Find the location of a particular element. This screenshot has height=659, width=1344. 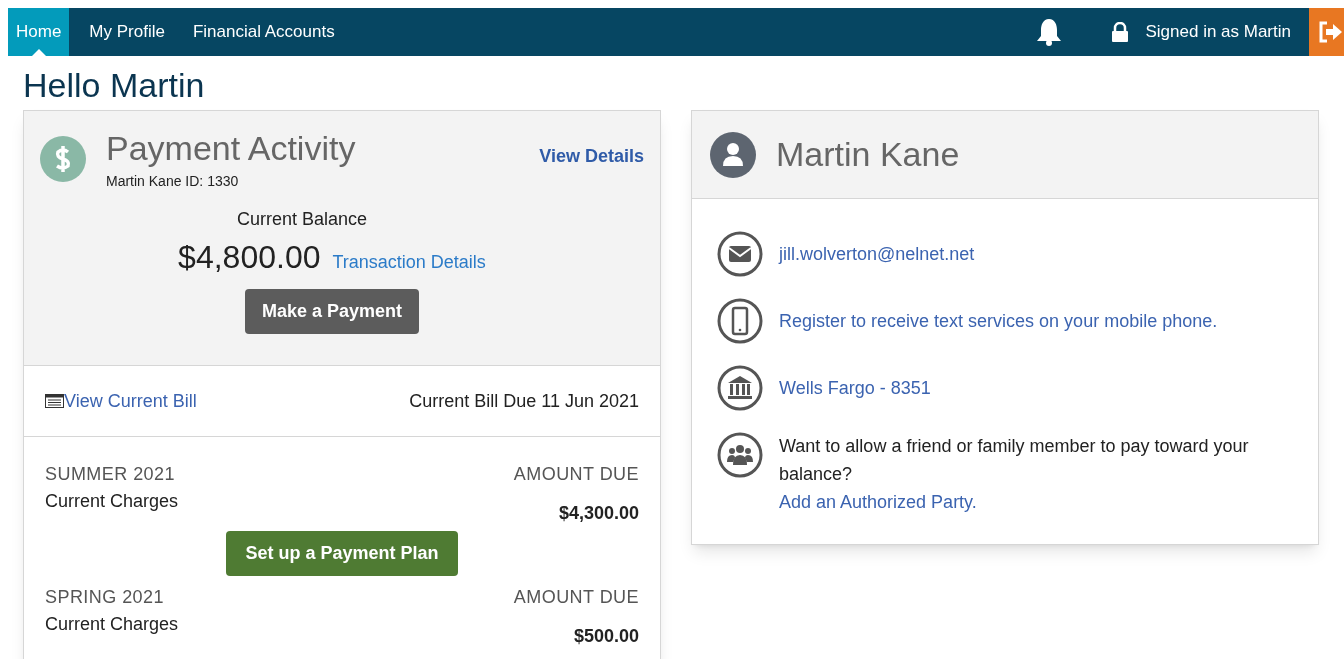

sign-out-button is located at coordinates (1326, 32).